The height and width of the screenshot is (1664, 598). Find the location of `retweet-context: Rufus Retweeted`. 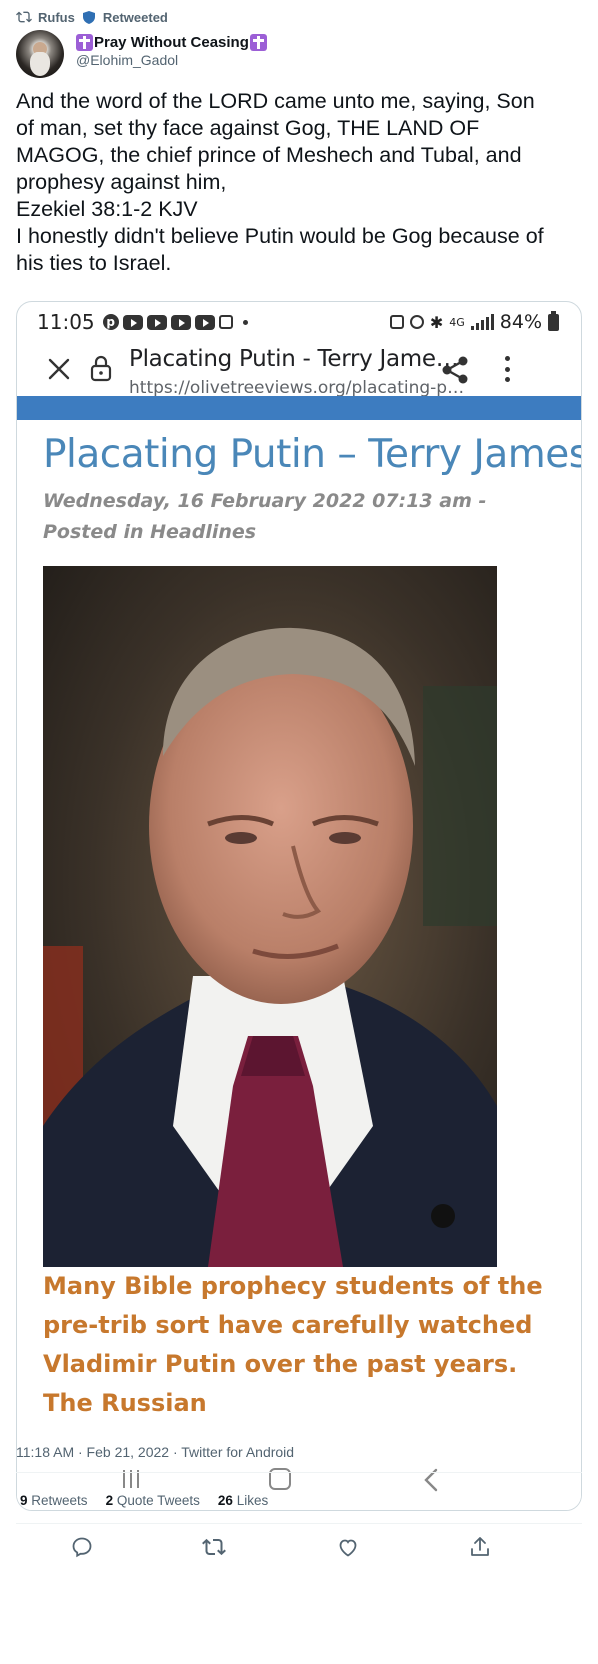

retweet-context: Rufus Retweeted is located at coordinates (92, 17).